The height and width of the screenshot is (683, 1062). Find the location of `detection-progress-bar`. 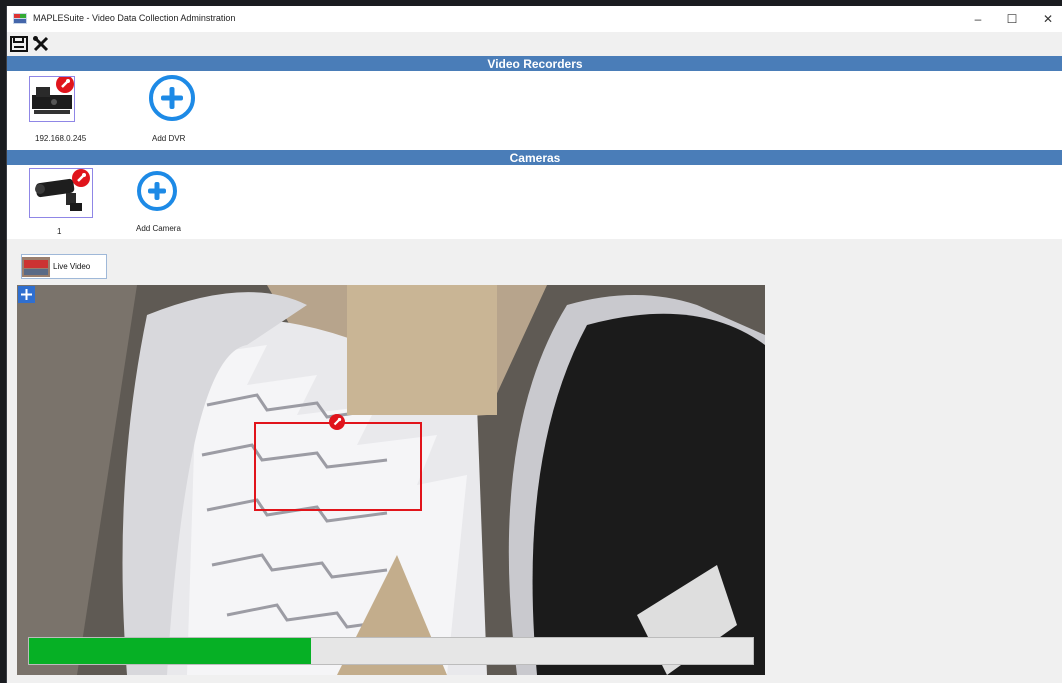

detection-progress-bar is located at coordinates (391, 651).